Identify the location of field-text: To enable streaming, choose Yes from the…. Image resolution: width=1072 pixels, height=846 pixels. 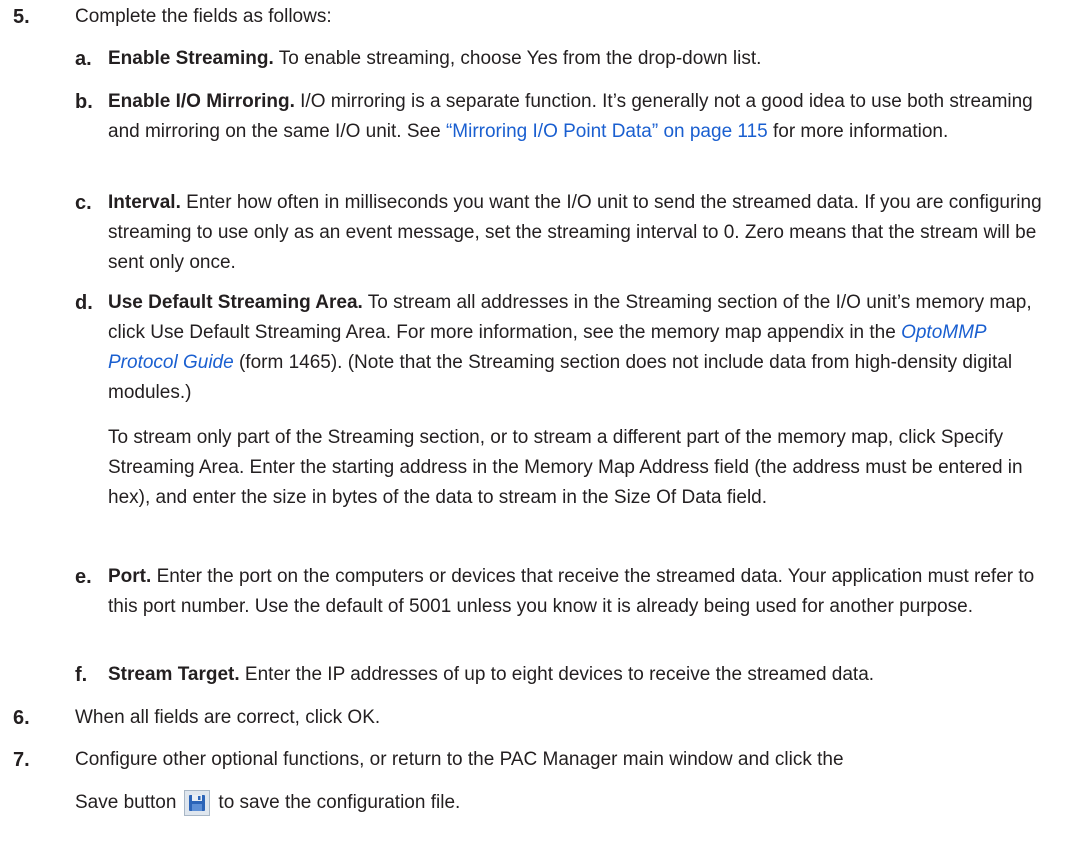
(520, 58).